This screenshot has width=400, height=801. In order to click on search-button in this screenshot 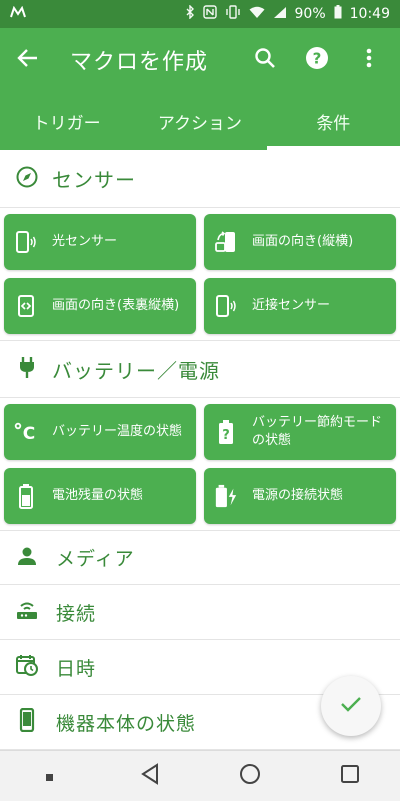, I will do `click(265, 60)`.